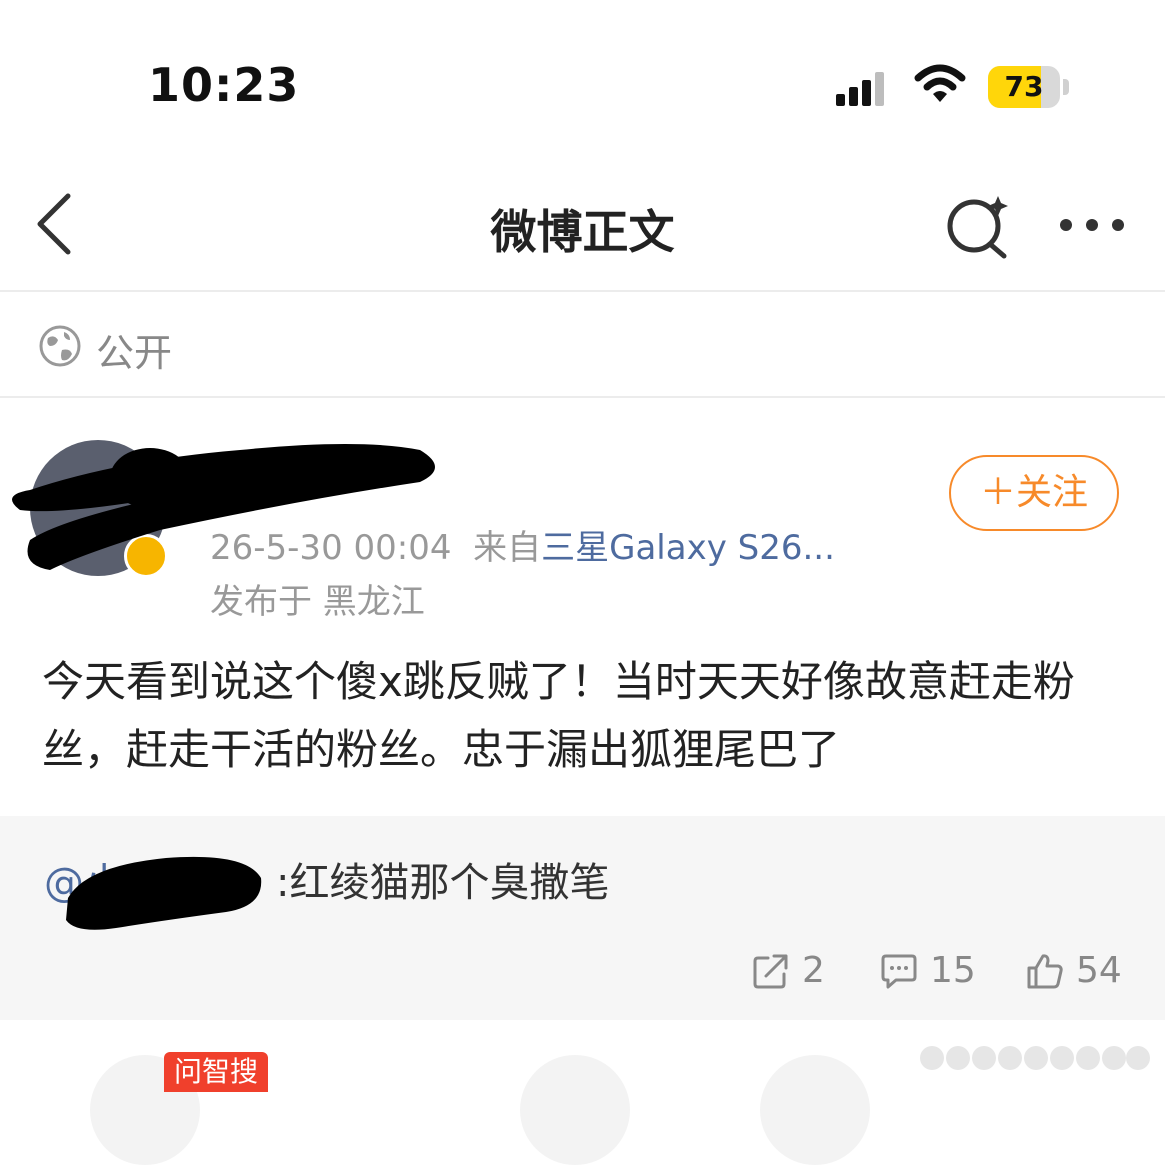 The height and width of the screenshot is (1165, 1165). I want to click on share-count: 2, so click(813, 970).